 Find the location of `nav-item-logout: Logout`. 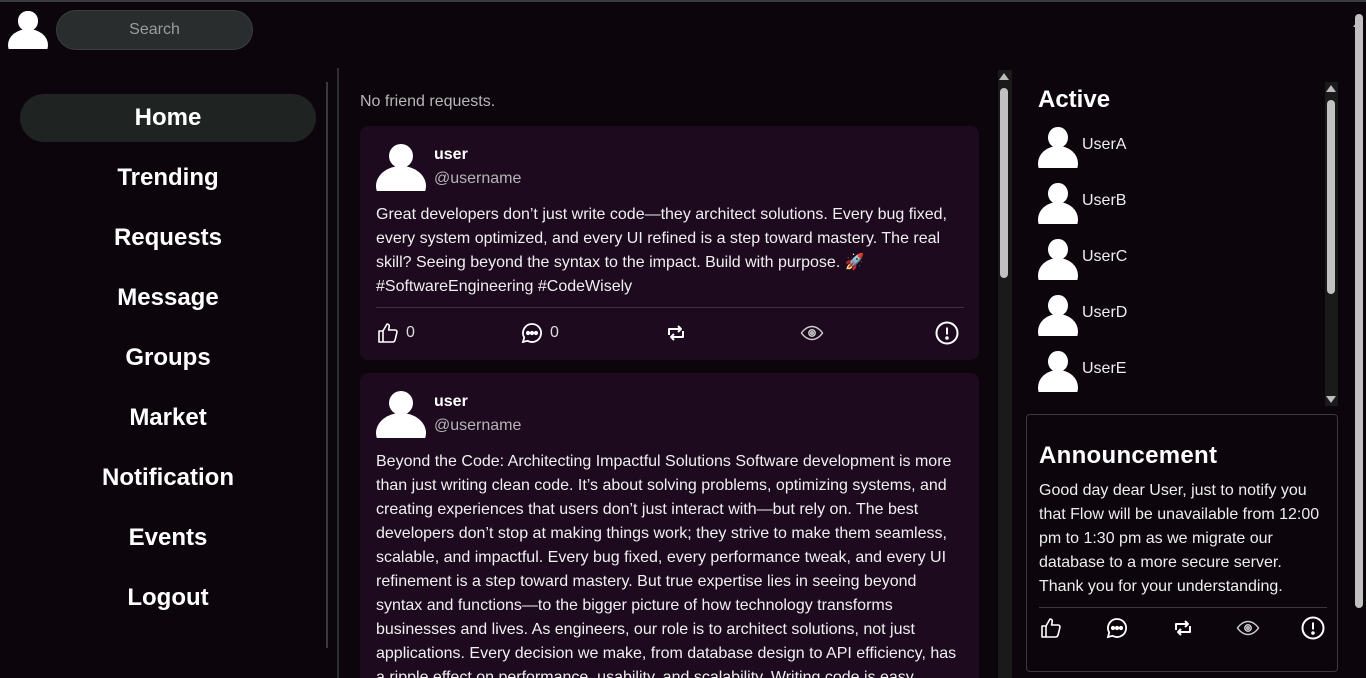

nav-item-logout: Logout is located at coordinates (168, 598).